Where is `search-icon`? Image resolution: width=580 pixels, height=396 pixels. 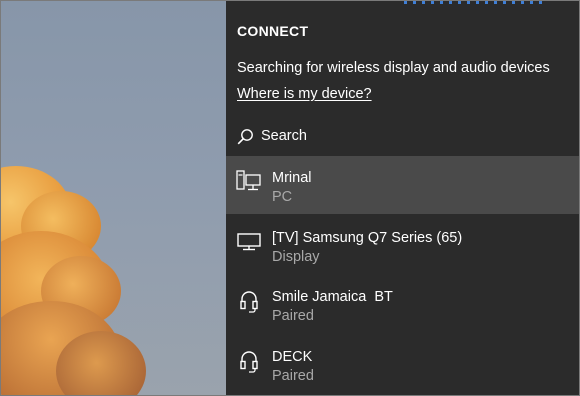
search-icon is located at coordinates (245, 136).